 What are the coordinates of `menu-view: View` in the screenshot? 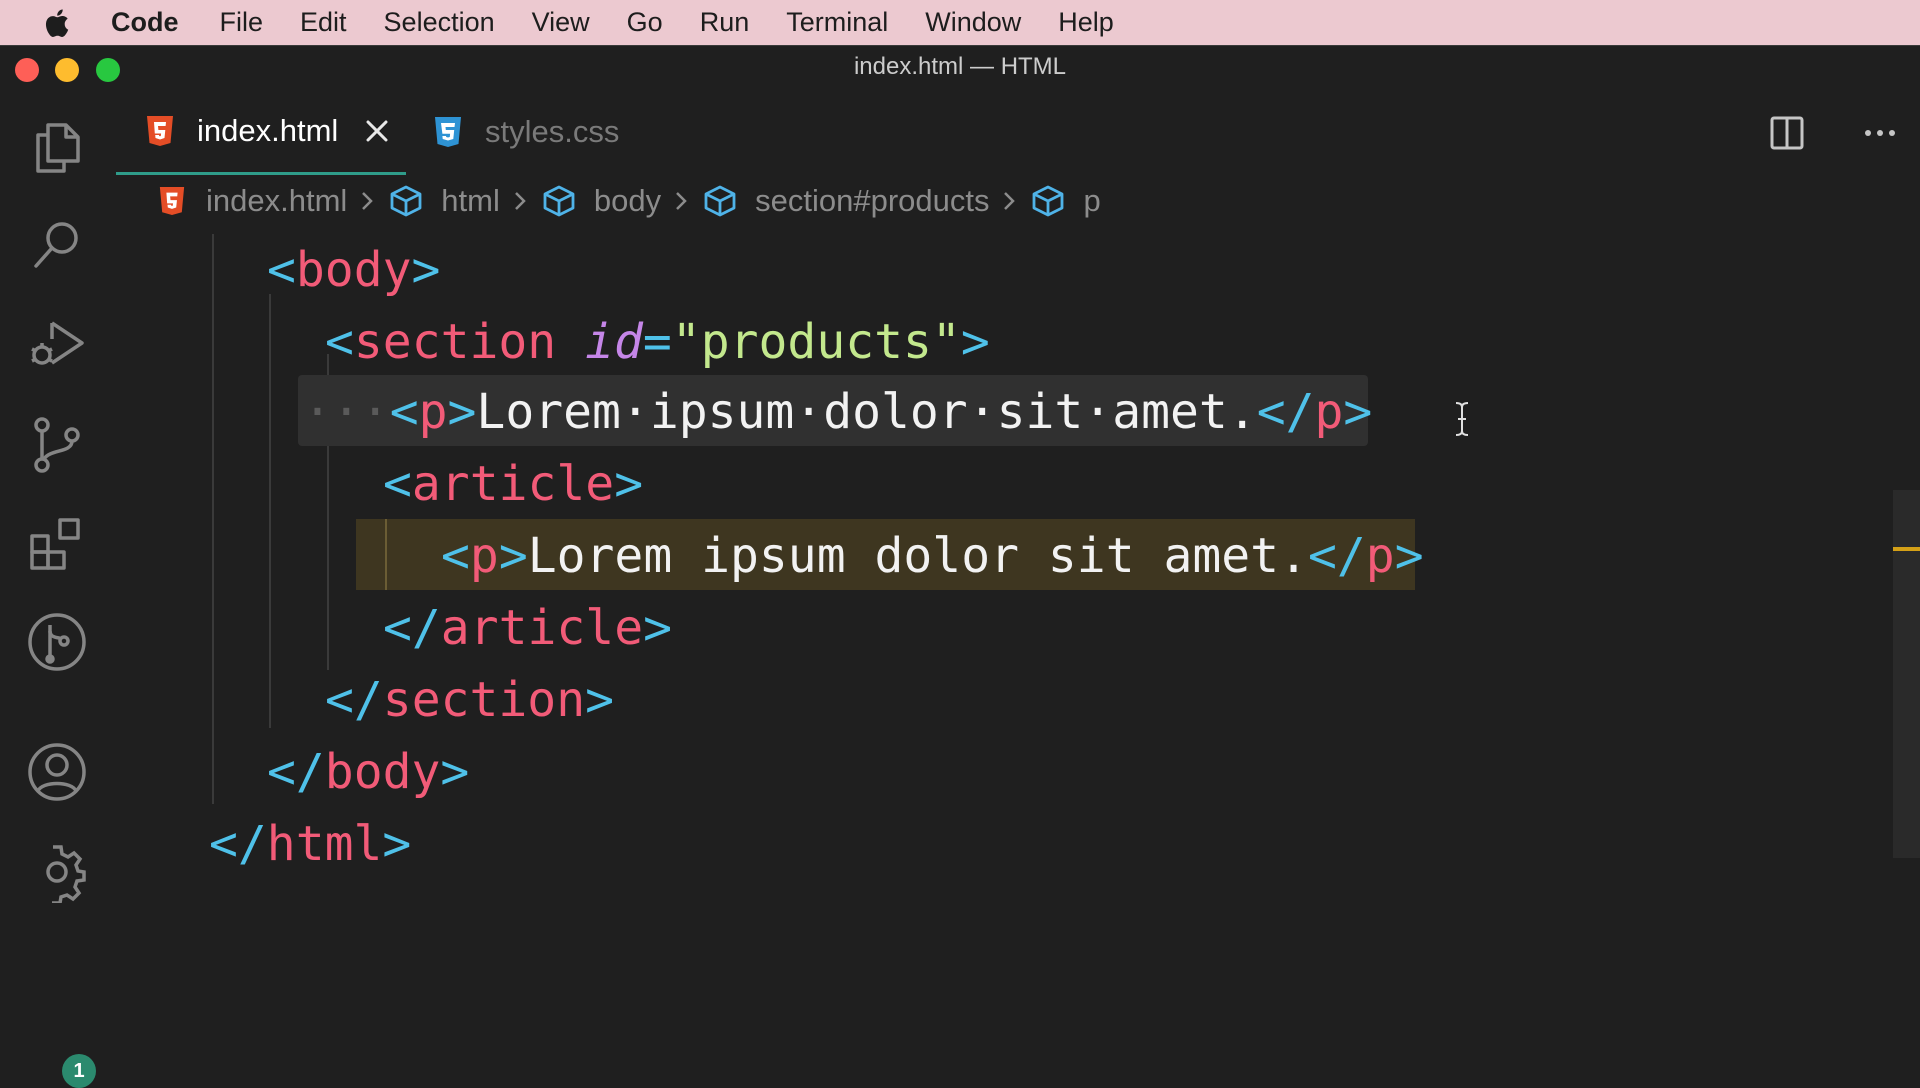 It's located at (561, 22).